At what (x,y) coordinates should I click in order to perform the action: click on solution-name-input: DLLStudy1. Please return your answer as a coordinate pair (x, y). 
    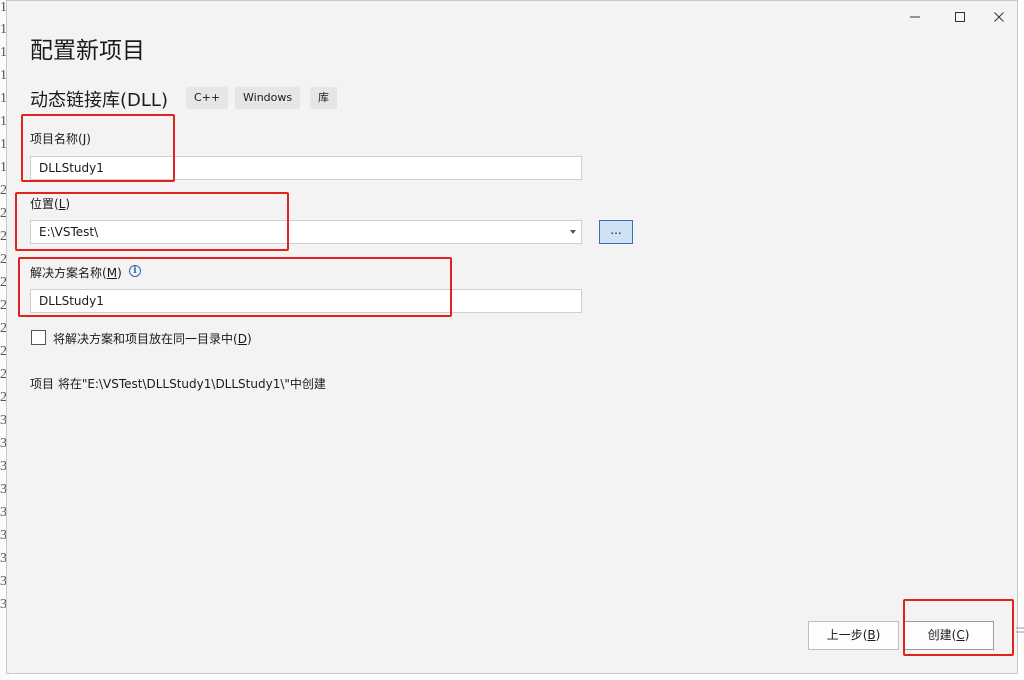
    Looking at the image, I should click on (306, 301).